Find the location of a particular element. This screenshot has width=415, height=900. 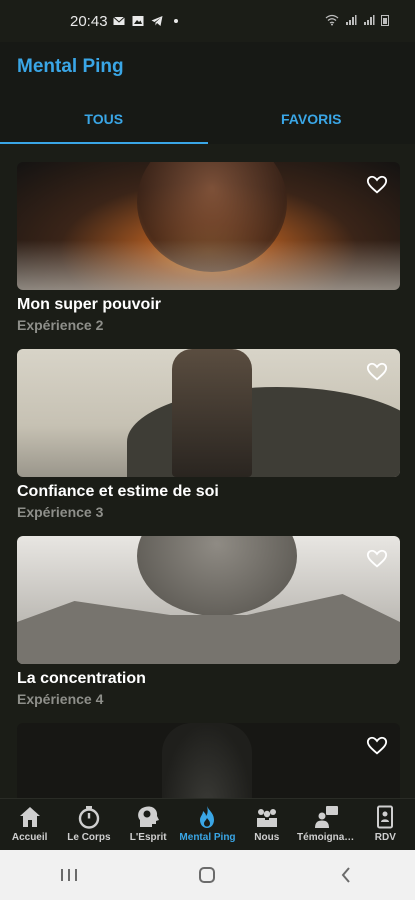

dot-icon is located at coordinates (176, 21).